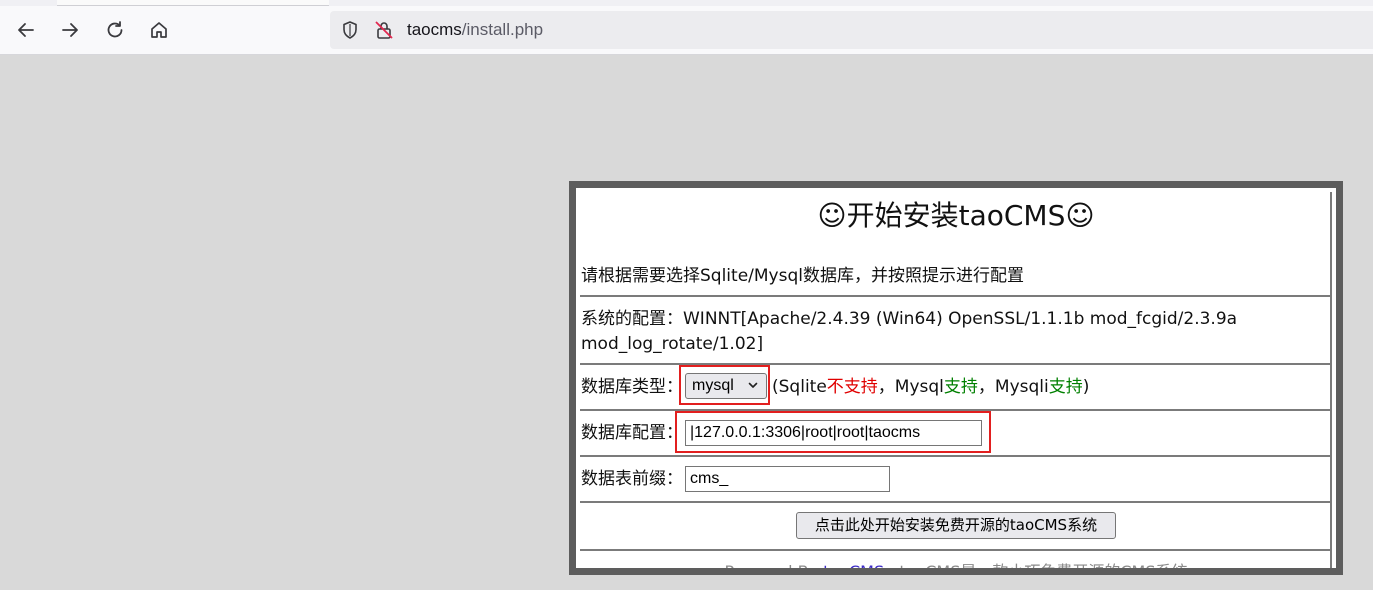 The image size is (1373, 590). What do you see at coordinates (853, 565) in the screenshot?
I see `taocms-link: taoCMS` at bounding box center [853, 565].